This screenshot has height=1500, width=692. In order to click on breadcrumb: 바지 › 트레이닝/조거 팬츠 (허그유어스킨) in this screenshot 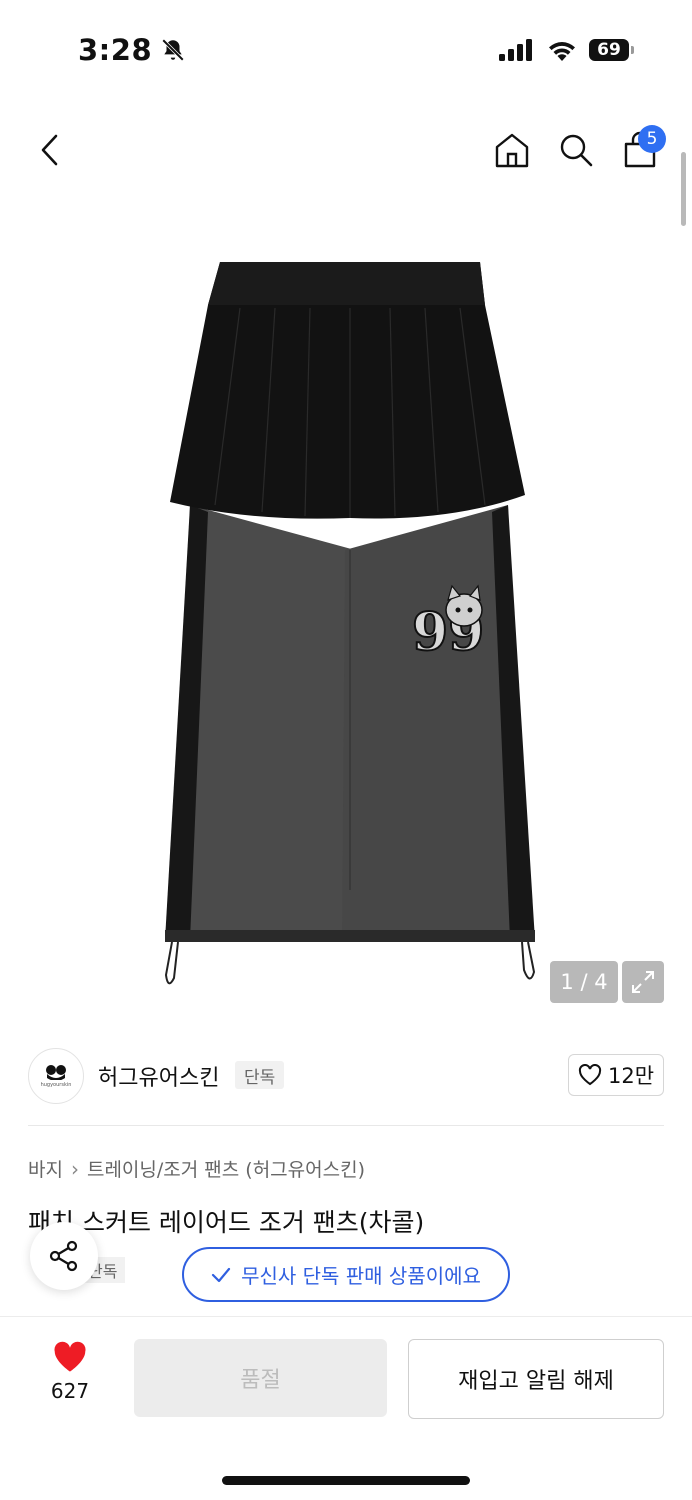, I will do `click(196, 1168)`.